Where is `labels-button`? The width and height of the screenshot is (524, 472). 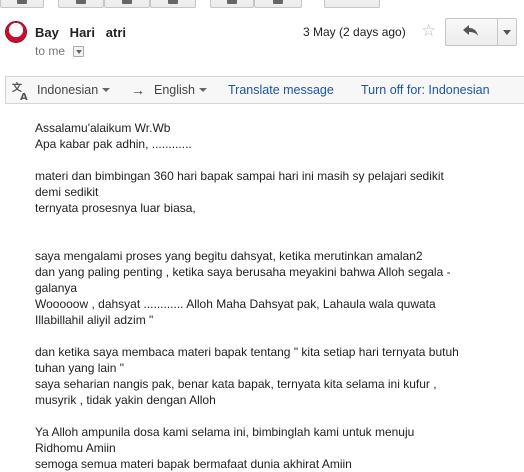 labels-button is located at coordinates (278, 4).